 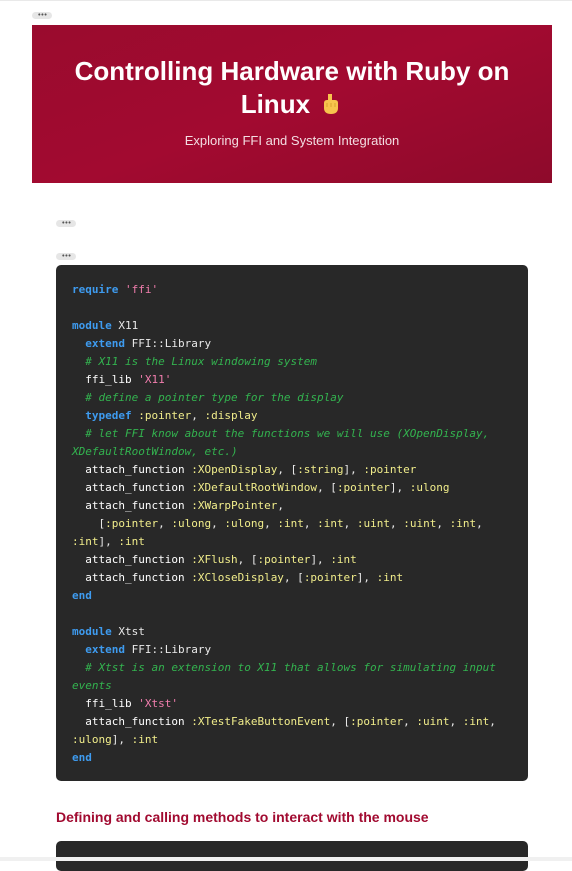 I want to click on bottom-divider, so click(x=286, y=859).